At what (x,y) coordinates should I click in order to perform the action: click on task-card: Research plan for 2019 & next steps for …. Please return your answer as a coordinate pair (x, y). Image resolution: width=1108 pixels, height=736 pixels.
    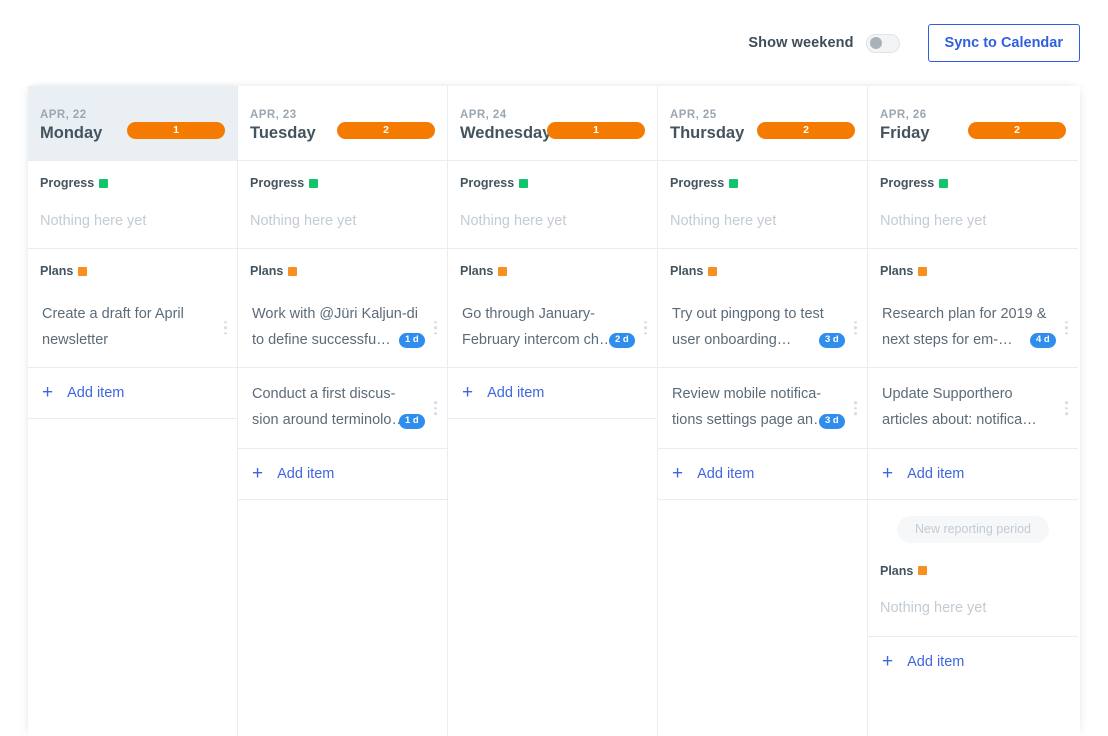
    Looking at the image, I should click on (973, 328).